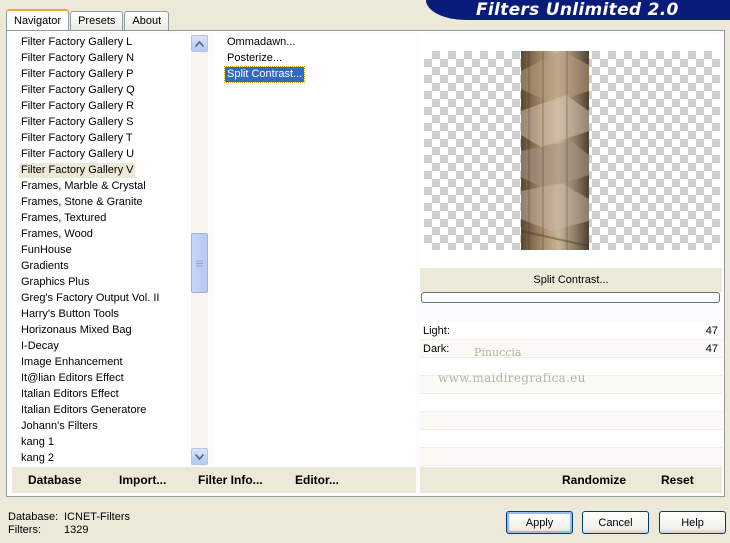 The width and height of the screenshot is (730, 543). Describe the element at coordinates (90, 298) in the screenshot. I see `category-item: Greg's Factory Output Vol. II` at that location.